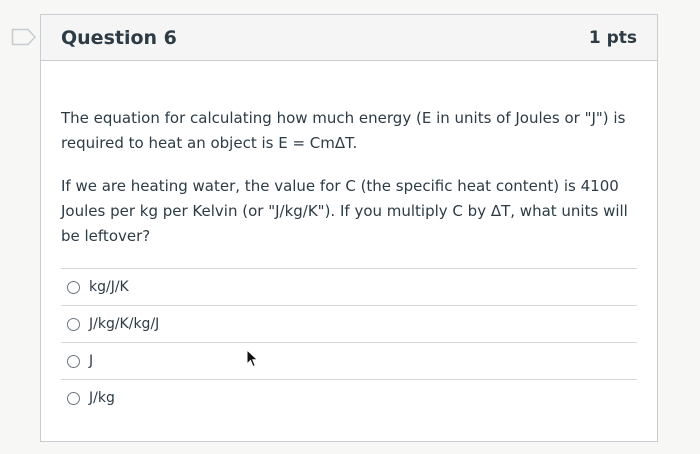 The image size is (700, 454). Describe the element at coordinates (252, 358) in the screenshot. I see `mouse-pointer-icon` at that location.